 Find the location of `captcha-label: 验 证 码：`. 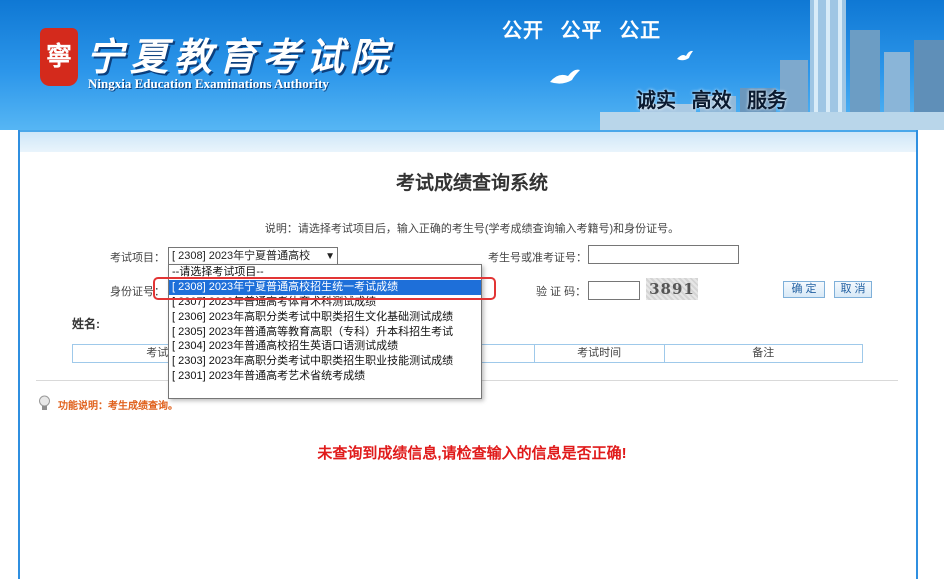

captcha-label: 验 证 码： is located at coordinates (561, 292).